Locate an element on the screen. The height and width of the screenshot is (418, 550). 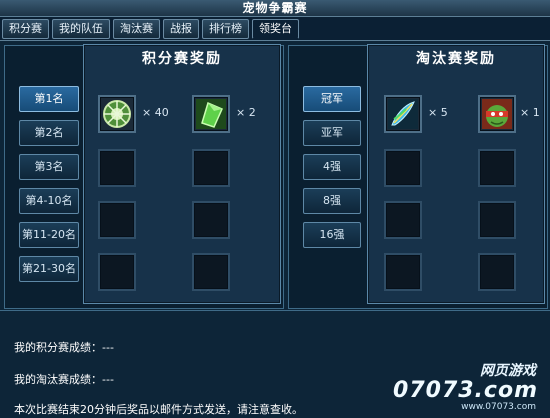
knockout-result: 我的淘汰赛成绩：--- is located at coordinates (64, 379).